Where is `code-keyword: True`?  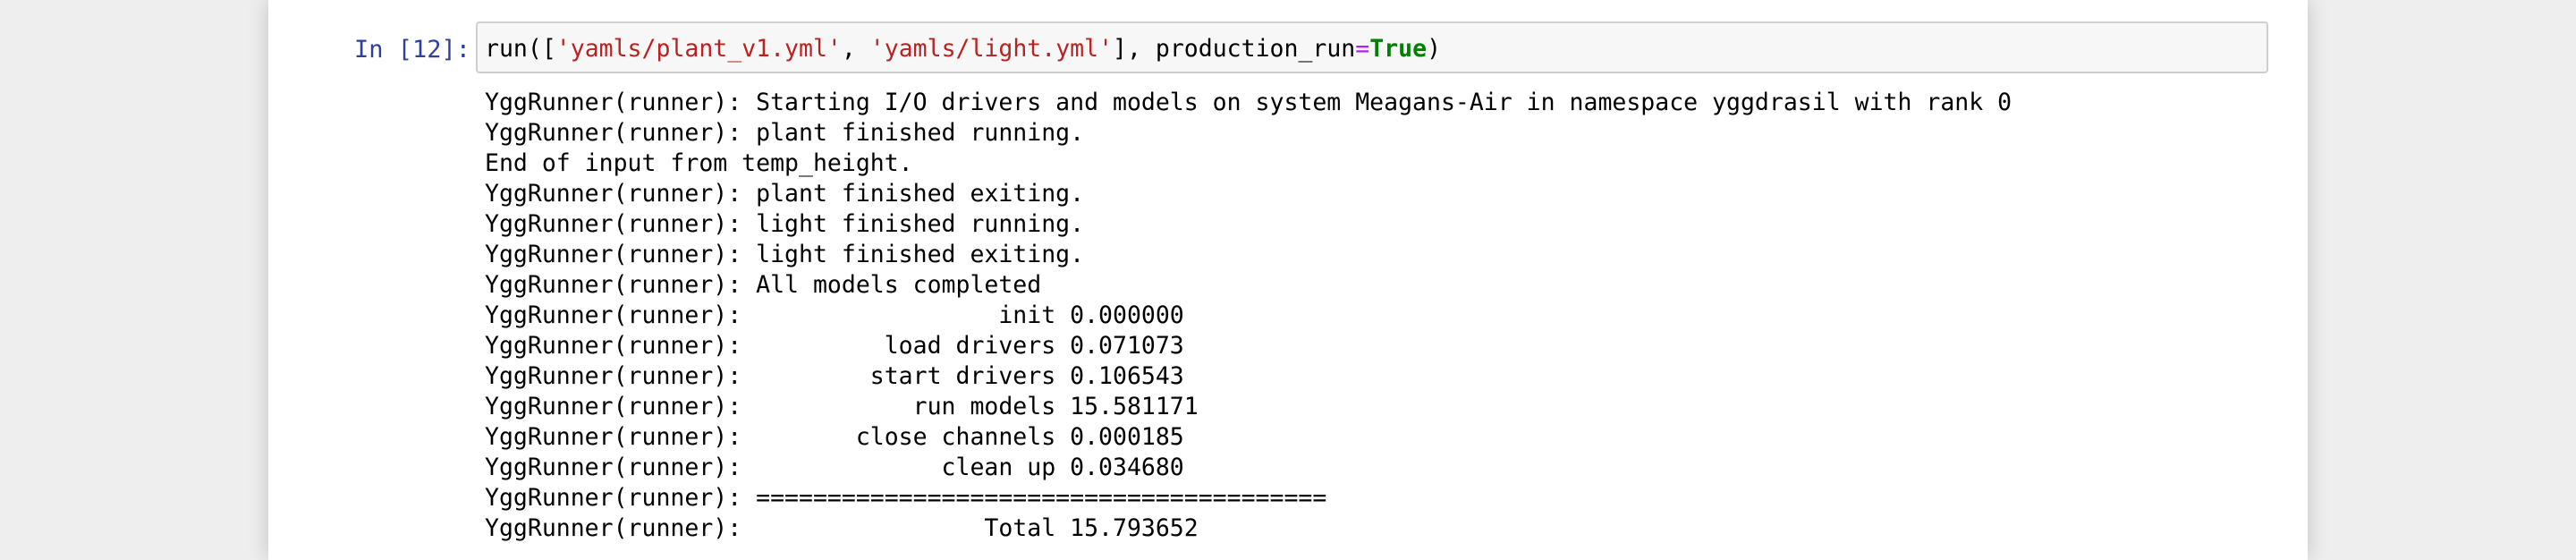 code-keyword: True is located at coordinates (1398, 49).